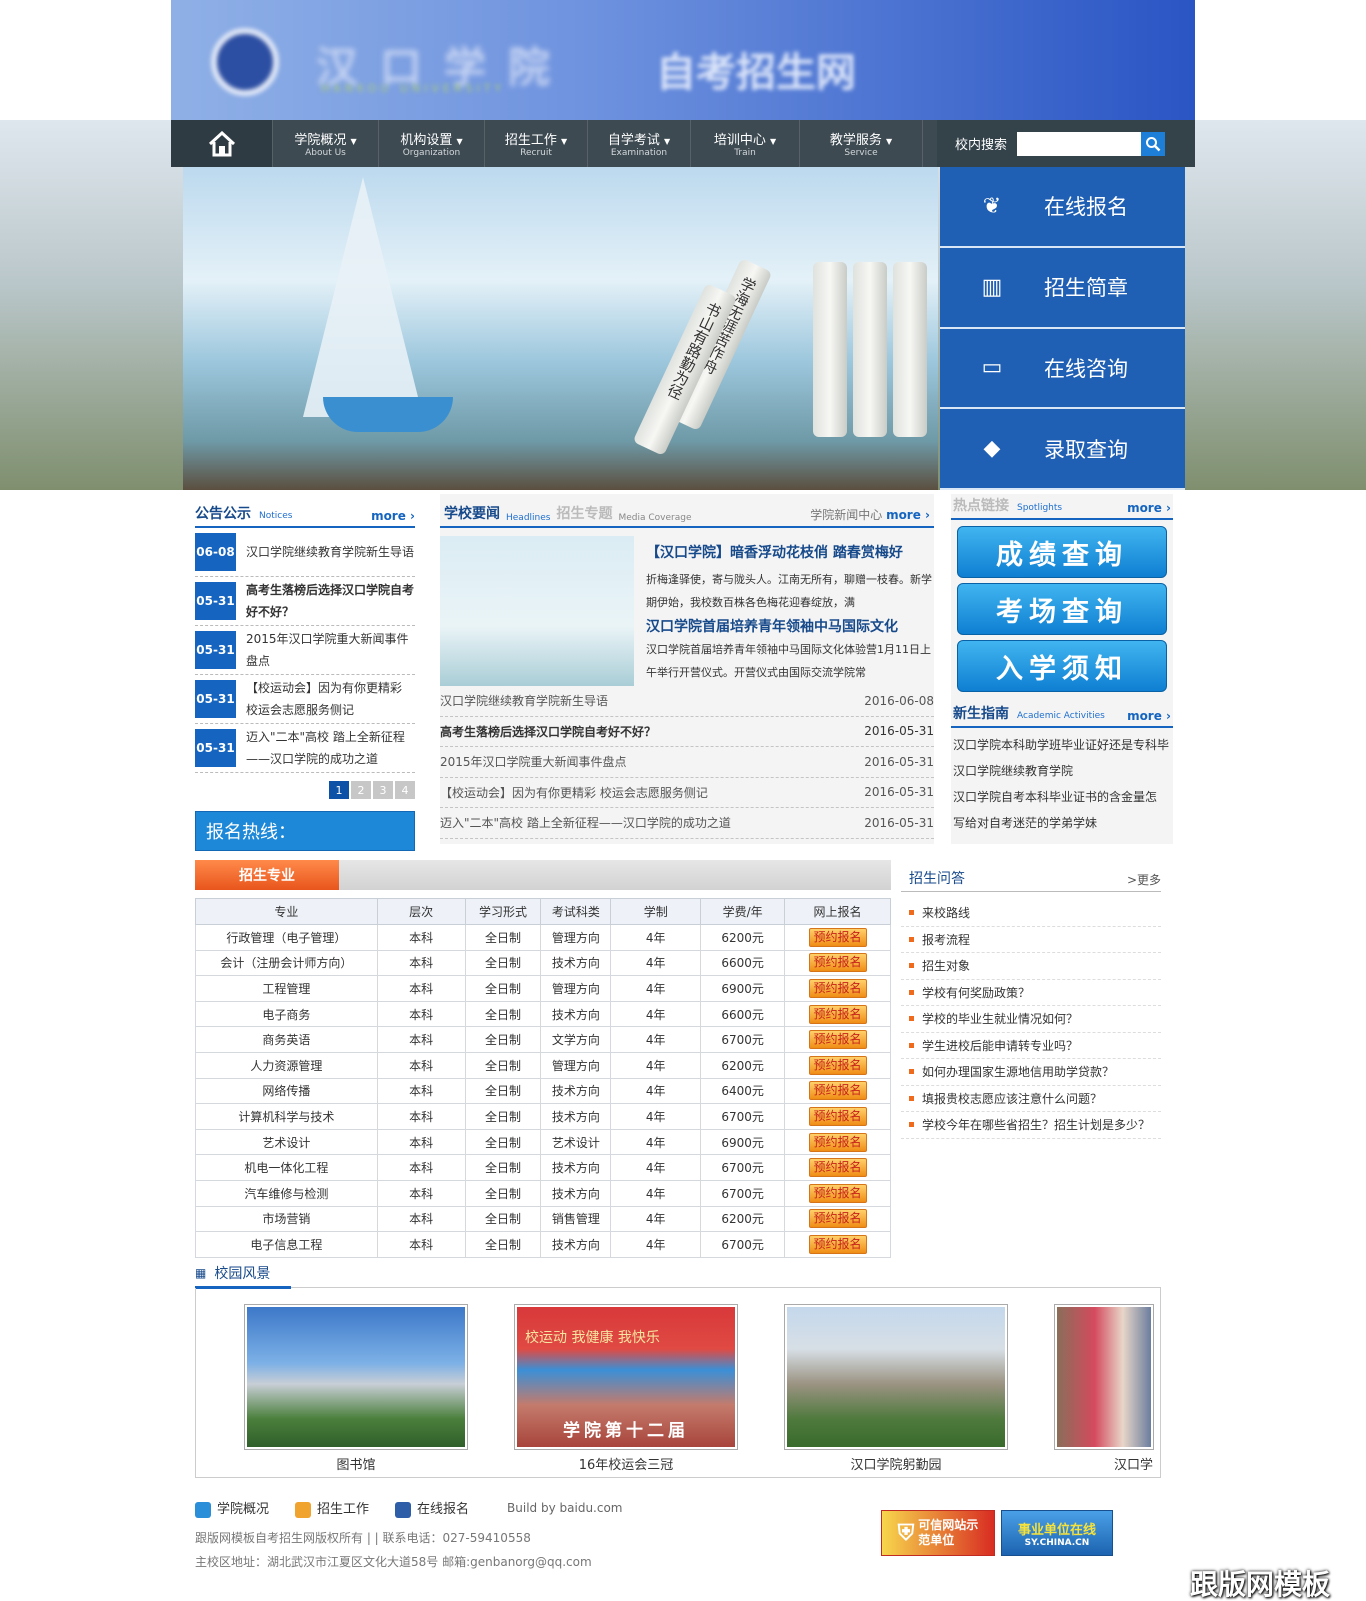 The image size is (1366, 1601). I want to click on tab-headlines: 学校要闻, so click(472, 513).